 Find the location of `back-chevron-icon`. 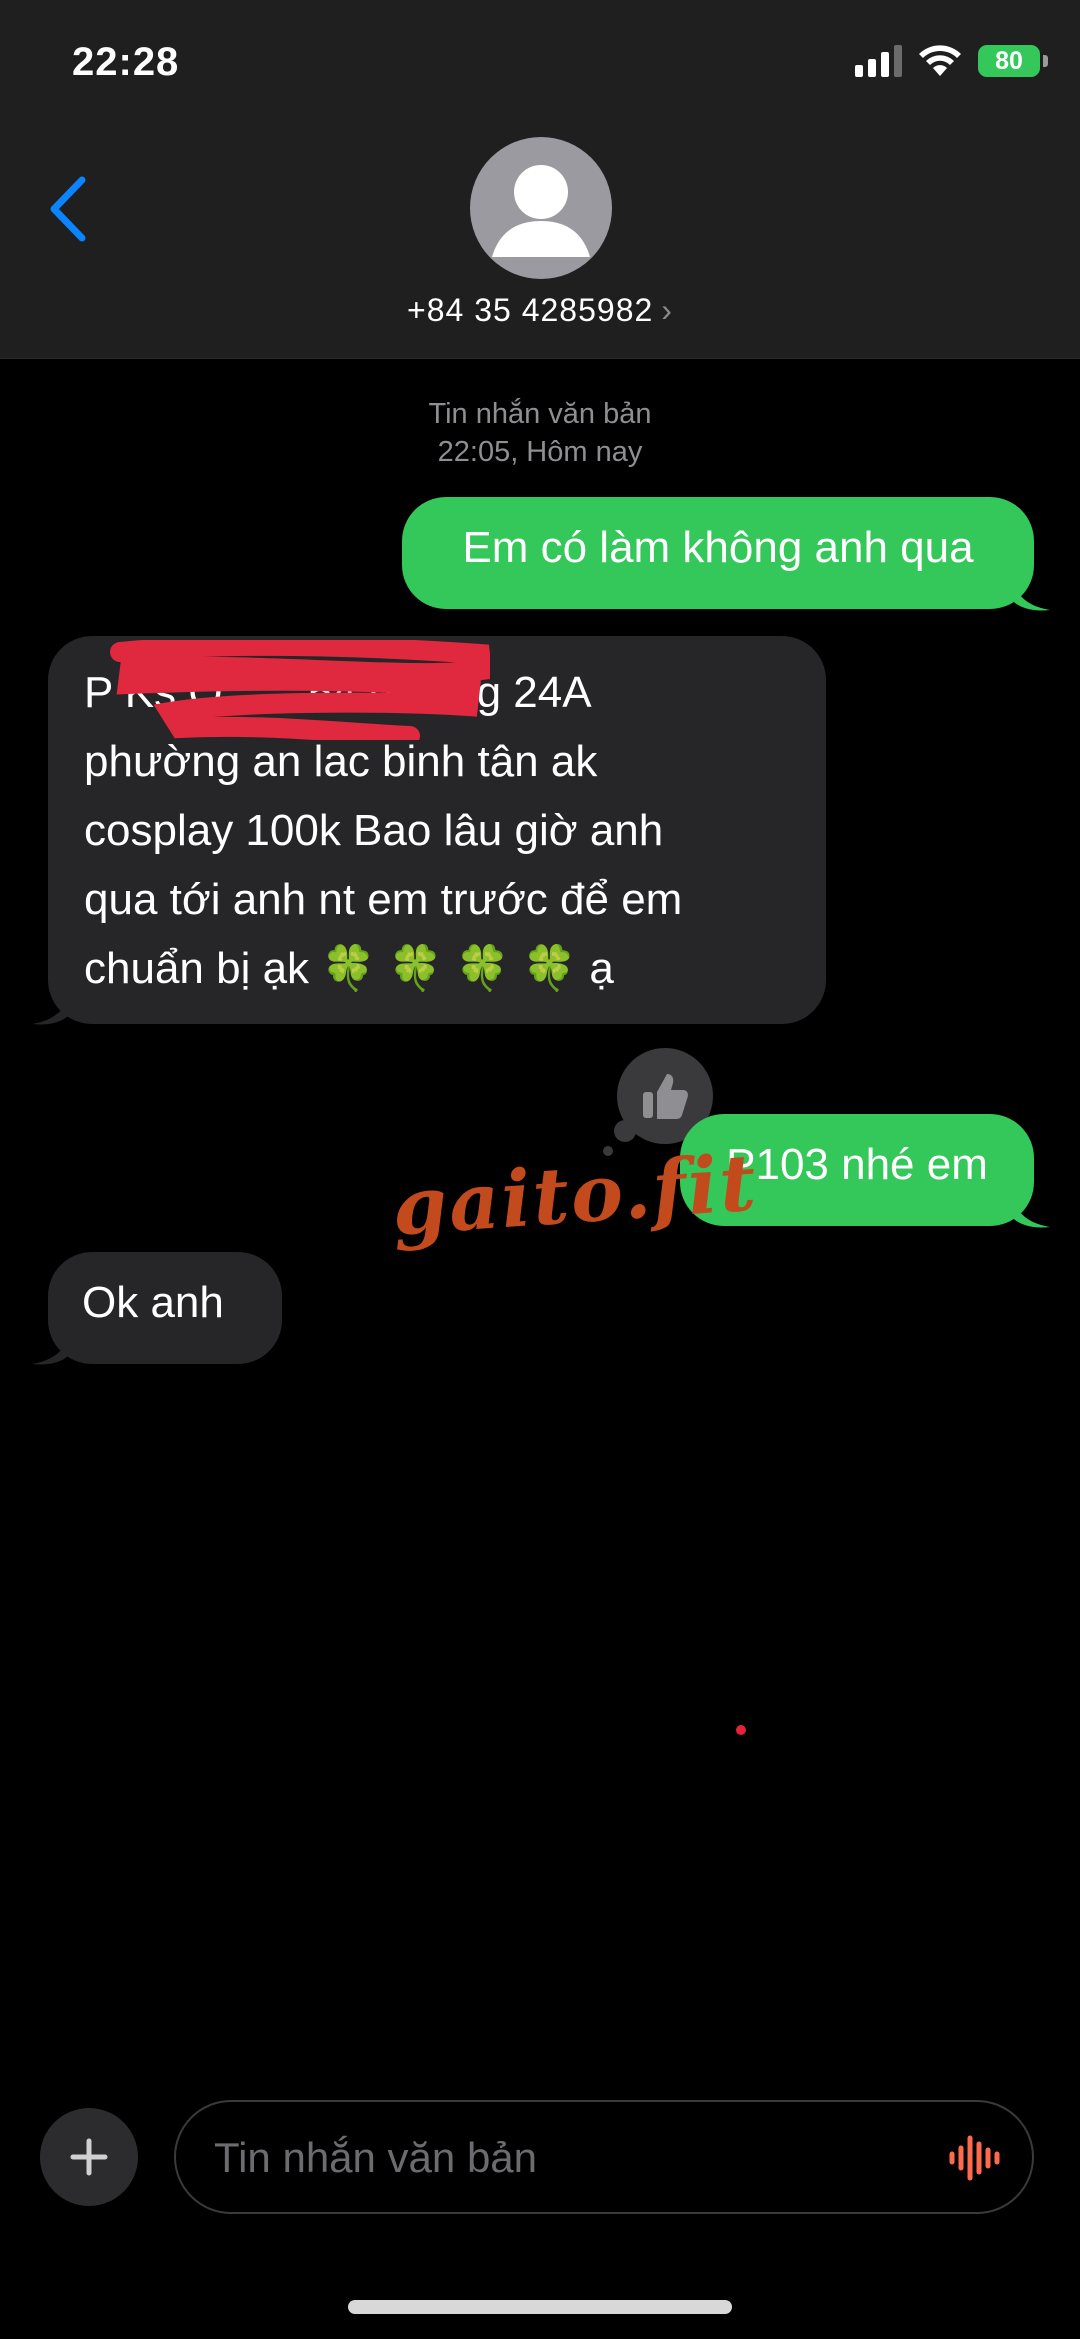

back-chevron-icon is located at coordinates (68, 209).